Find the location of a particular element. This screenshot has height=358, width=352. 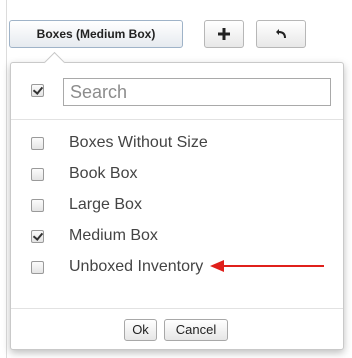

red-arrow-left-icon is located at coordinates (267, 266).